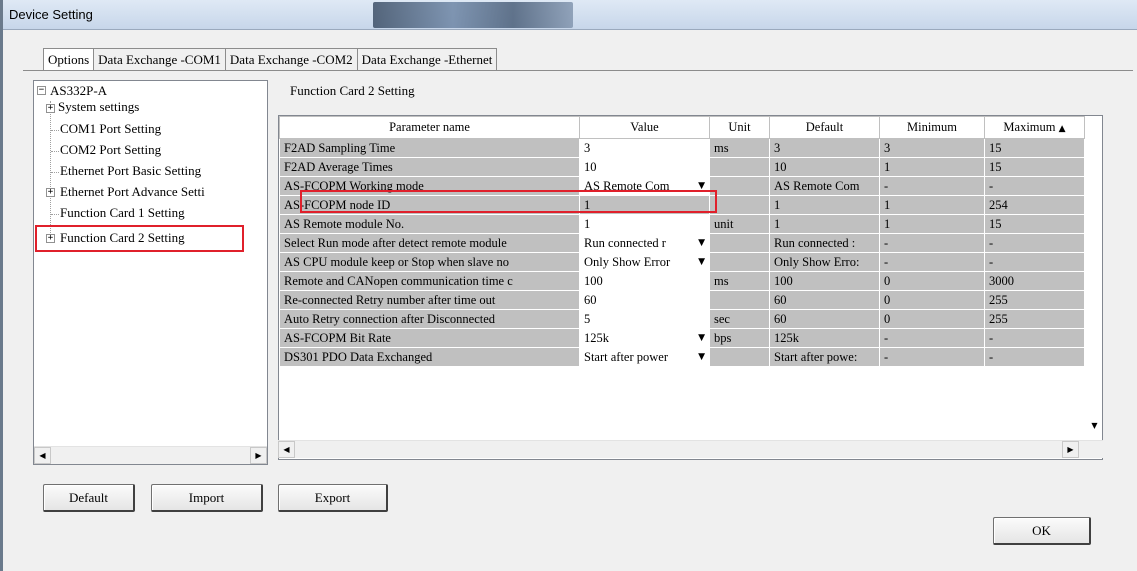 The image size is (1137, 571). What do you see at coordinates (644, 300) in the screenshot?
I see `value-input: 60` at bounding box center [644, 300].